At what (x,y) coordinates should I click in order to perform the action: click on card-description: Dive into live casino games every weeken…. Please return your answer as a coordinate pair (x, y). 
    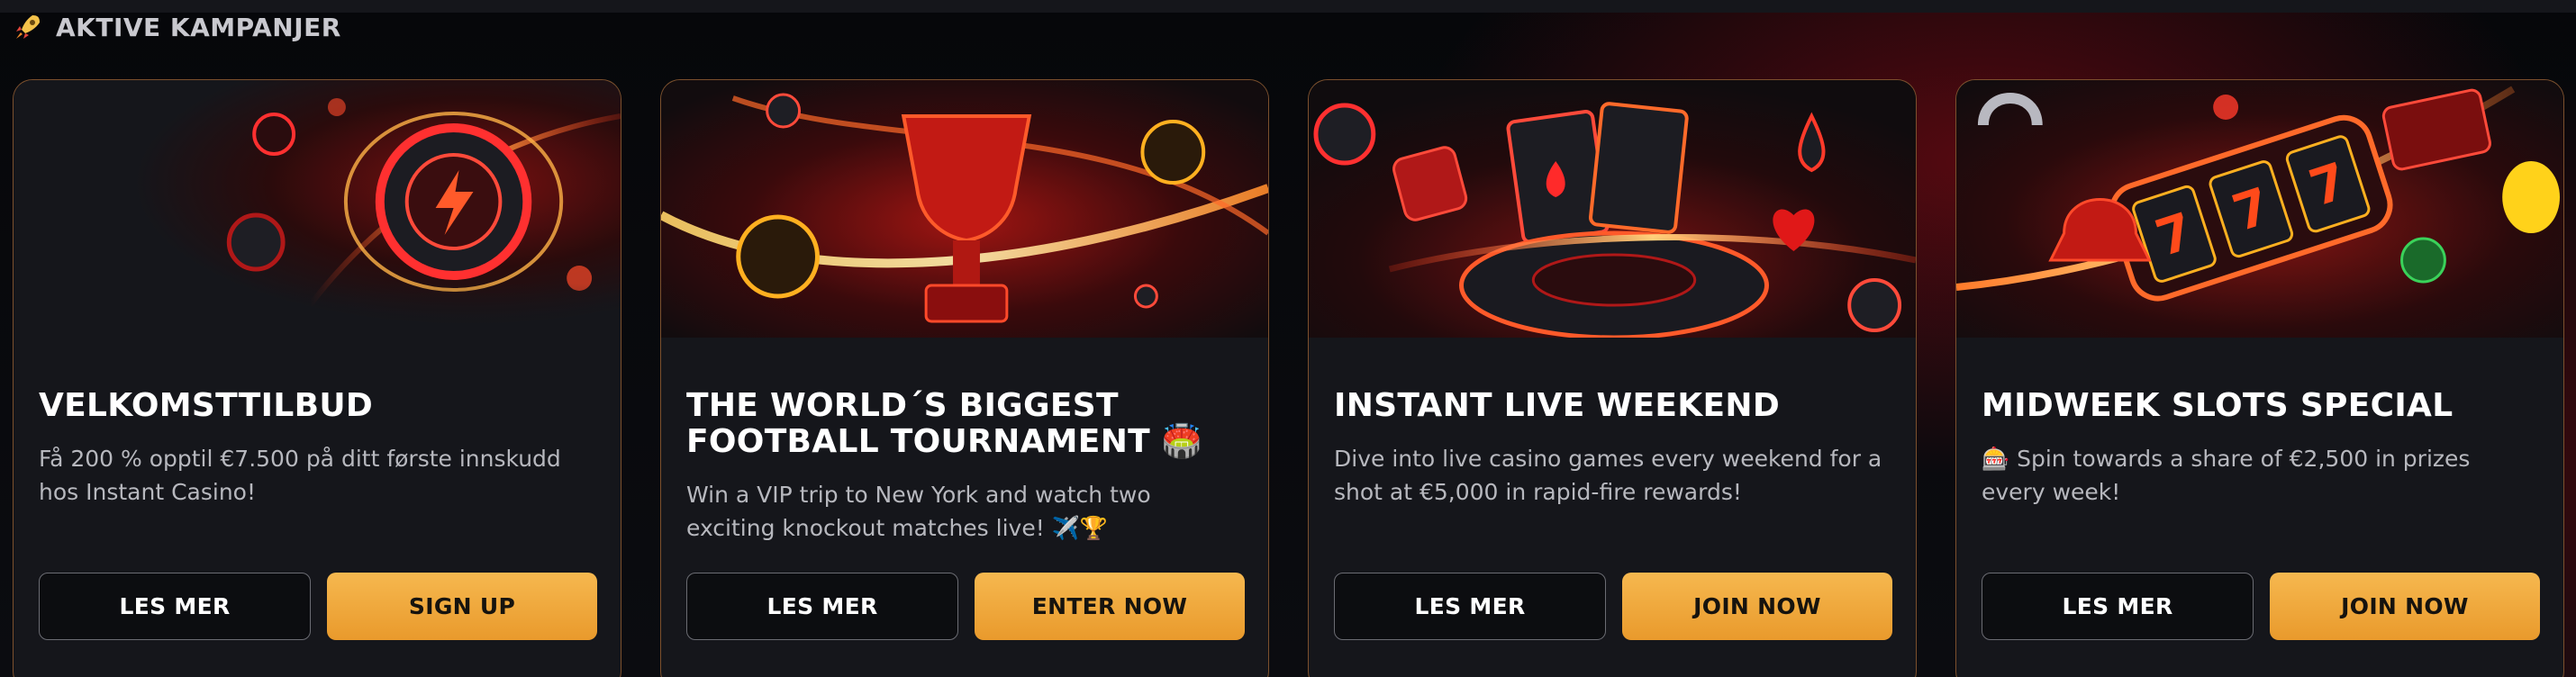
    Looking at the image, I should click on (1608, 475).